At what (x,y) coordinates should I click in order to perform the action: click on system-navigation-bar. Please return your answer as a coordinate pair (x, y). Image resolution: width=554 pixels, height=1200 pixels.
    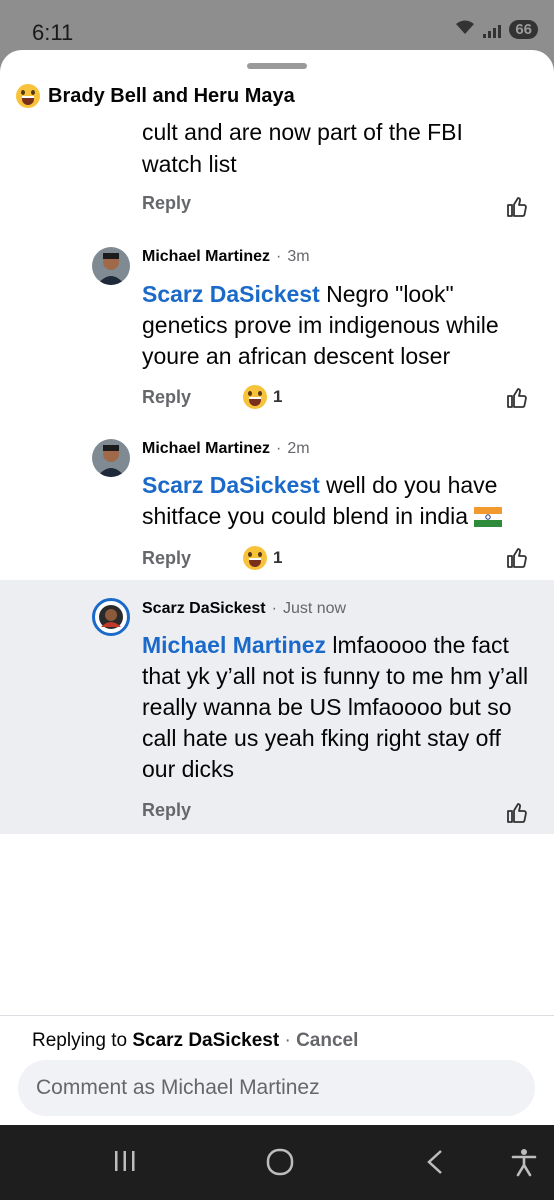
    Looking at the image, I should click on (277, 1162).